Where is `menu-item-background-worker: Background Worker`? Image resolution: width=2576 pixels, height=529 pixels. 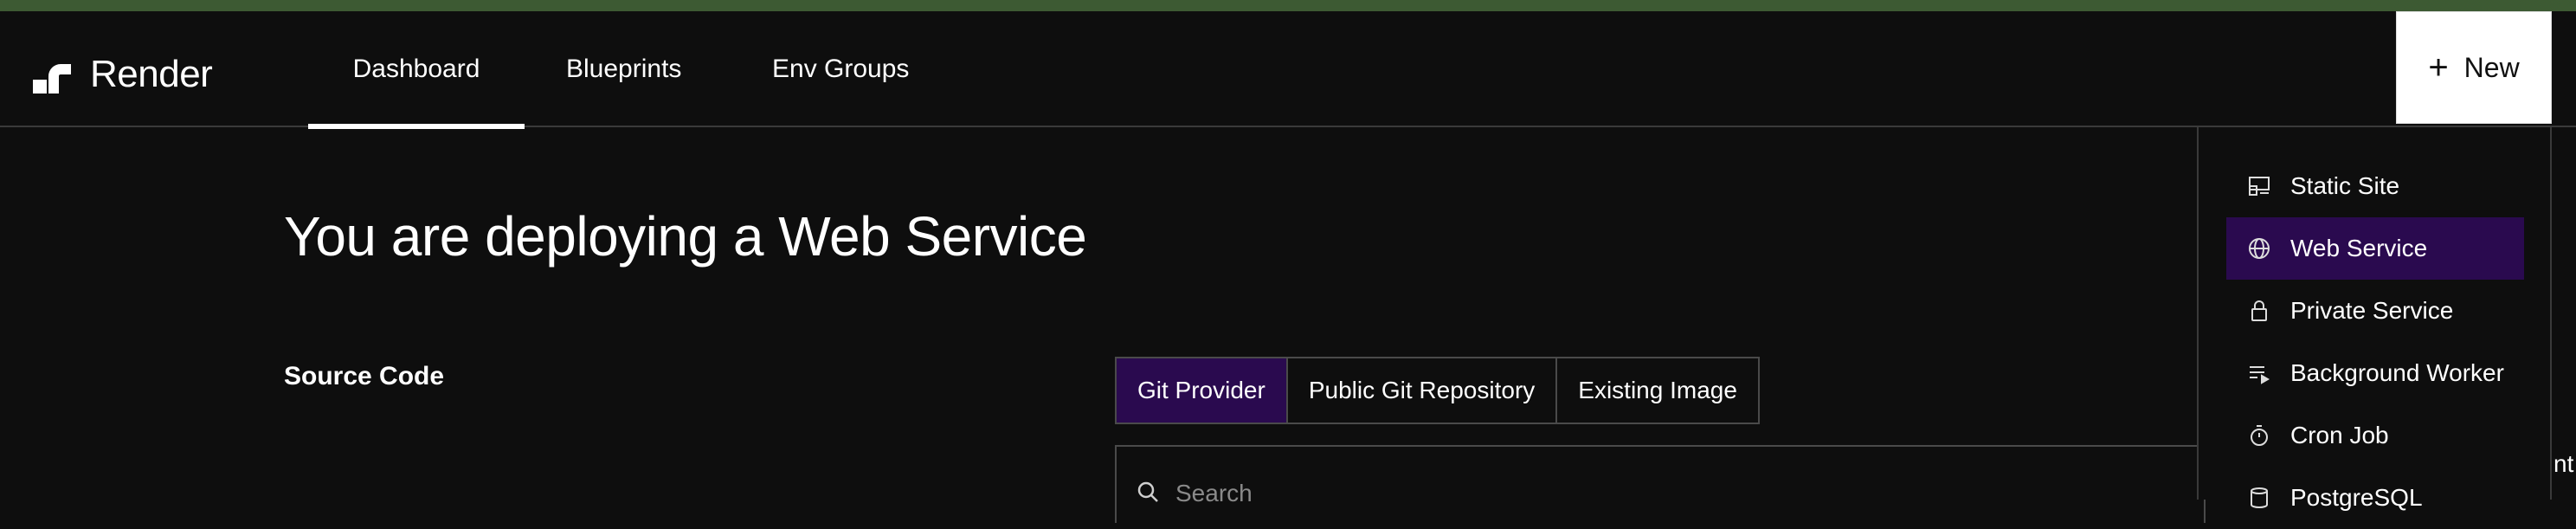
menu-item-background-worker: Background Worker is located at coordinates (2375, 373).